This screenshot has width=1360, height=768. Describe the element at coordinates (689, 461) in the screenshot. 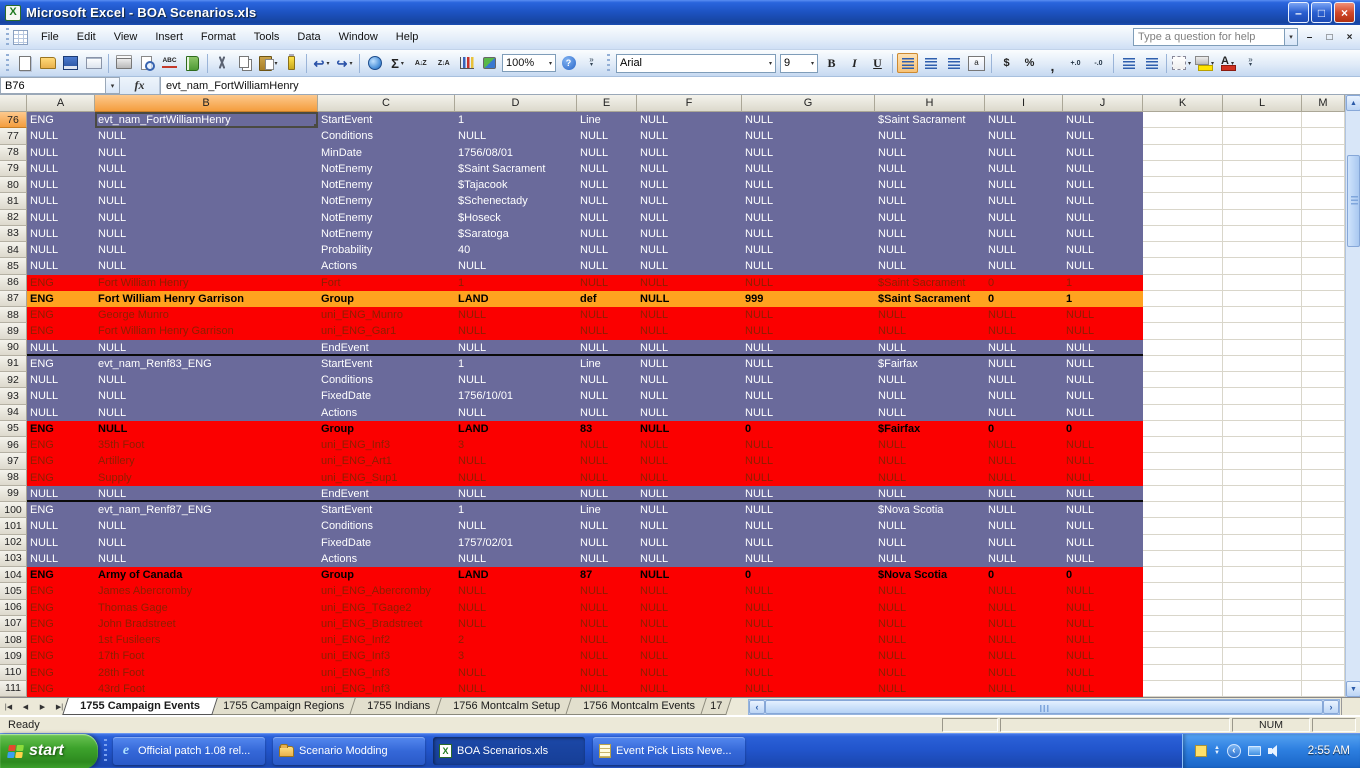

I see `cell-F97: NULL` at that location.